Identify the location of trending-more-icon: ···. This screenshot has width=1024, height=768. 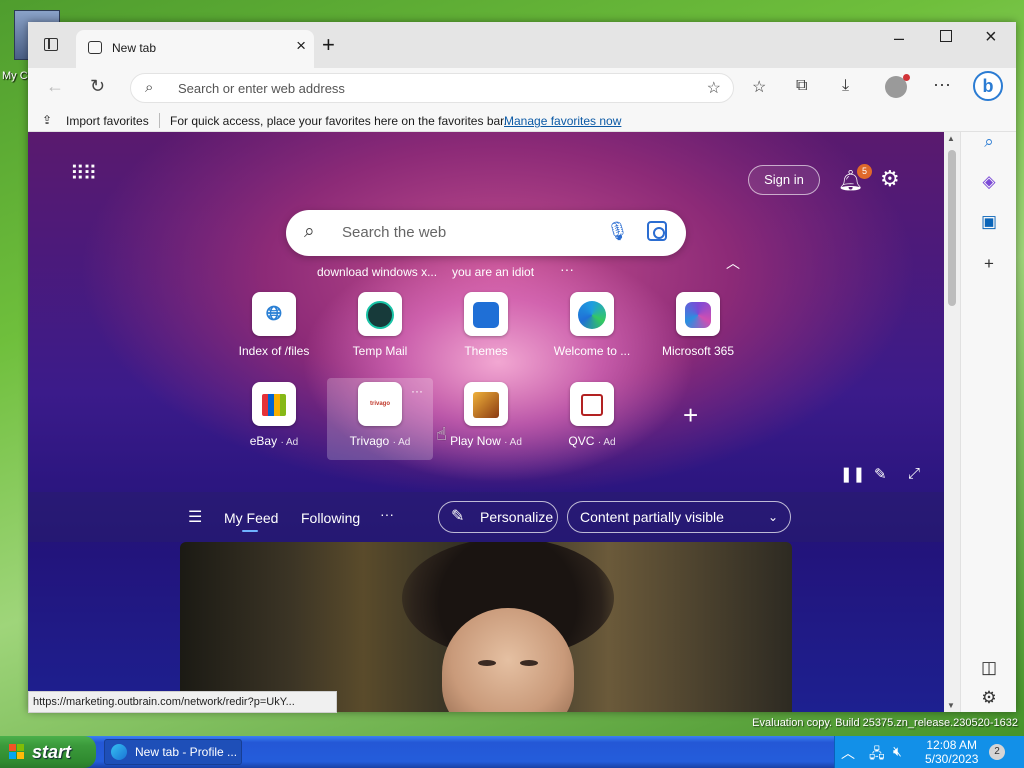
(567, 269).